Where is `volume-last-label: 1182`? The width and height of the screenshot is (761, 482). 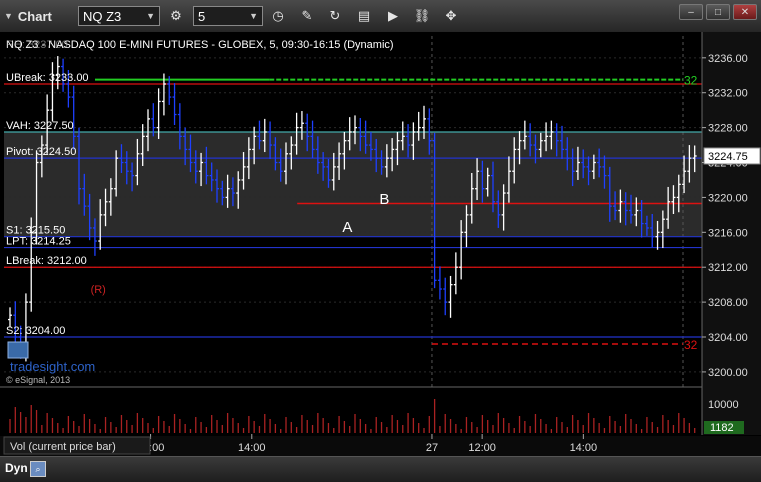 volume-last-label: 1182 is located at coordinates (722, 428).